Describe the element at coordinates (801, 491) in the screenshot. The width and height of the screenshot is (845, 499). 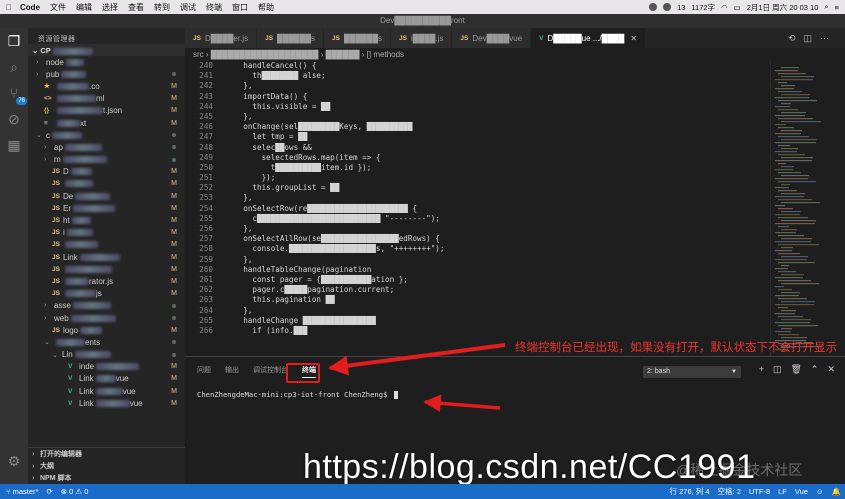
I see `language-mode: Vue` at that location.